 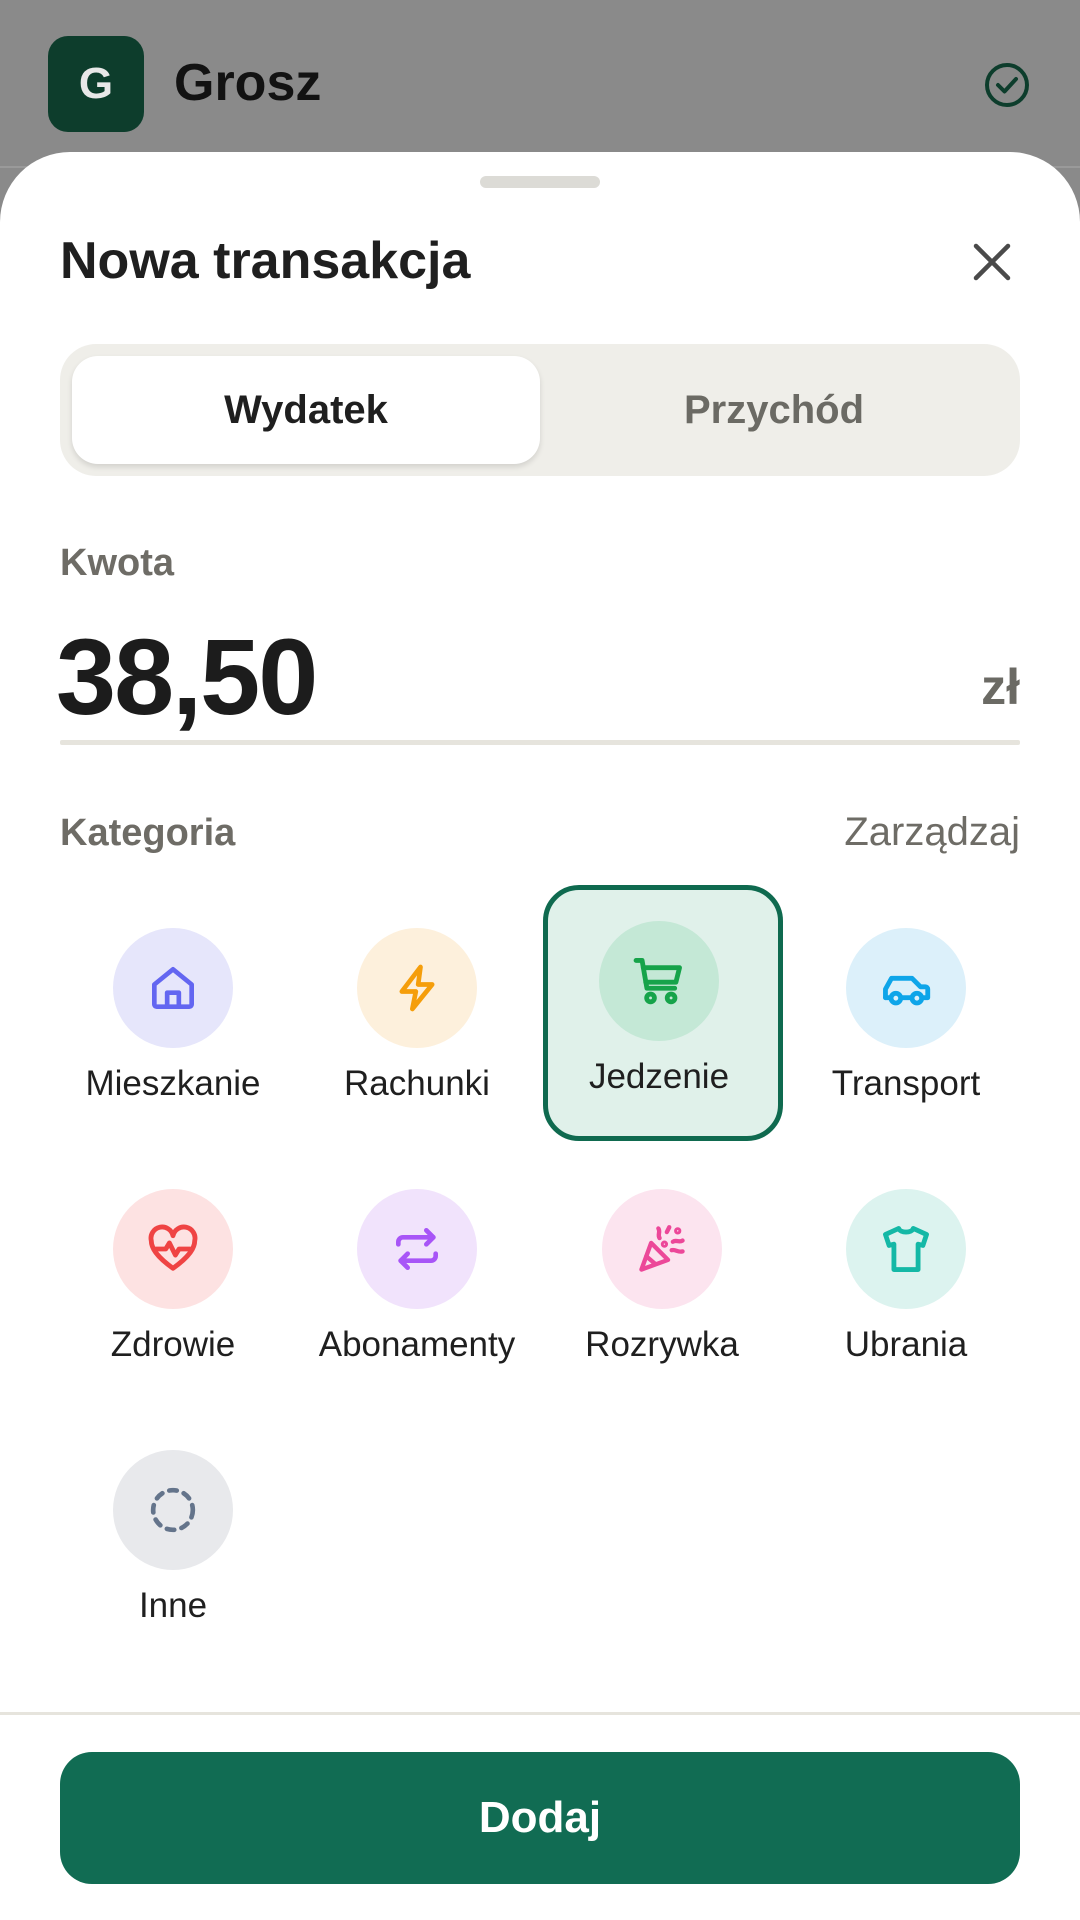 I want to click on category-abonamenty: Abonamenty, so click(x=417, y=1277).